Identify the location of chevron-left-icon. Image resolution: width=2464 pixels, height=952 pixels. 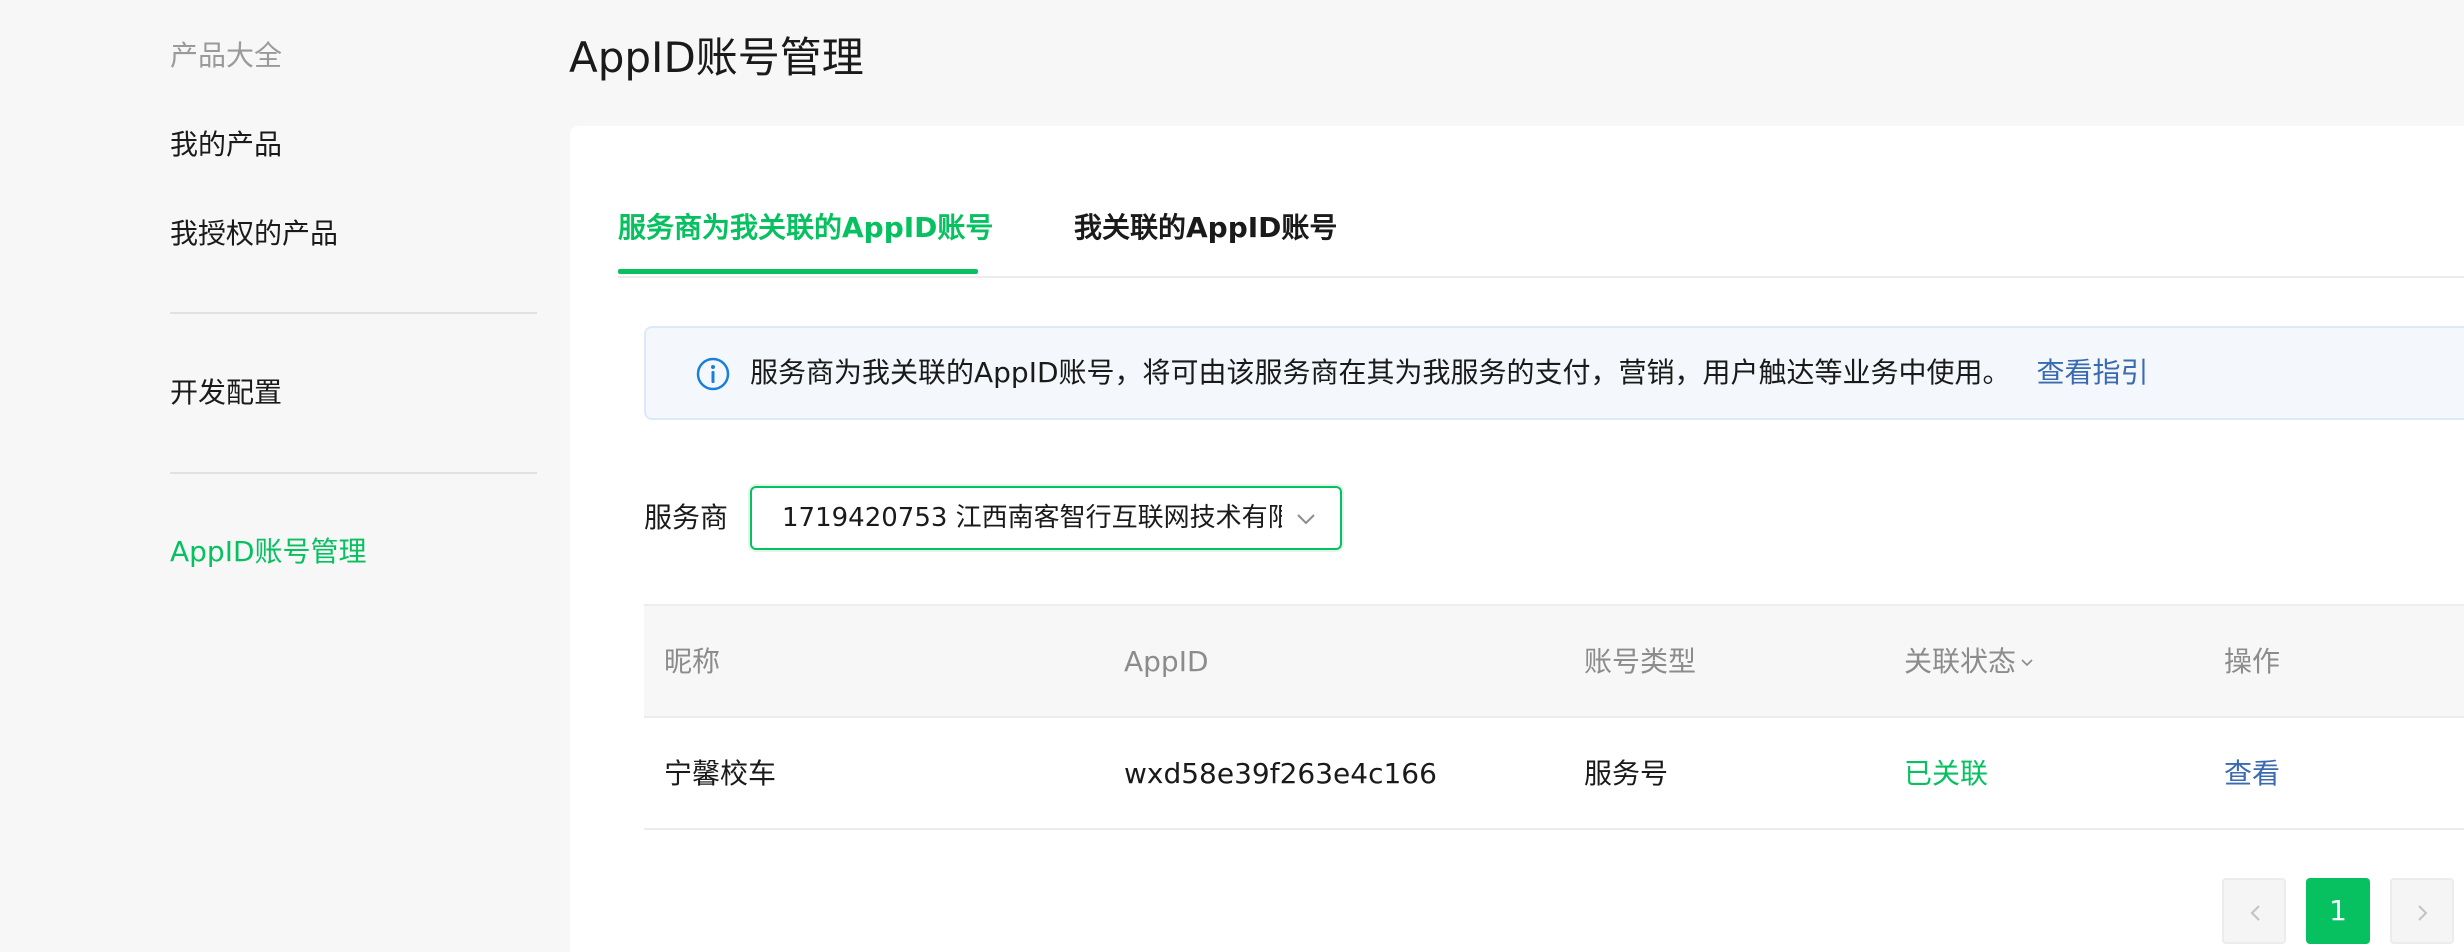
(2255, 913).